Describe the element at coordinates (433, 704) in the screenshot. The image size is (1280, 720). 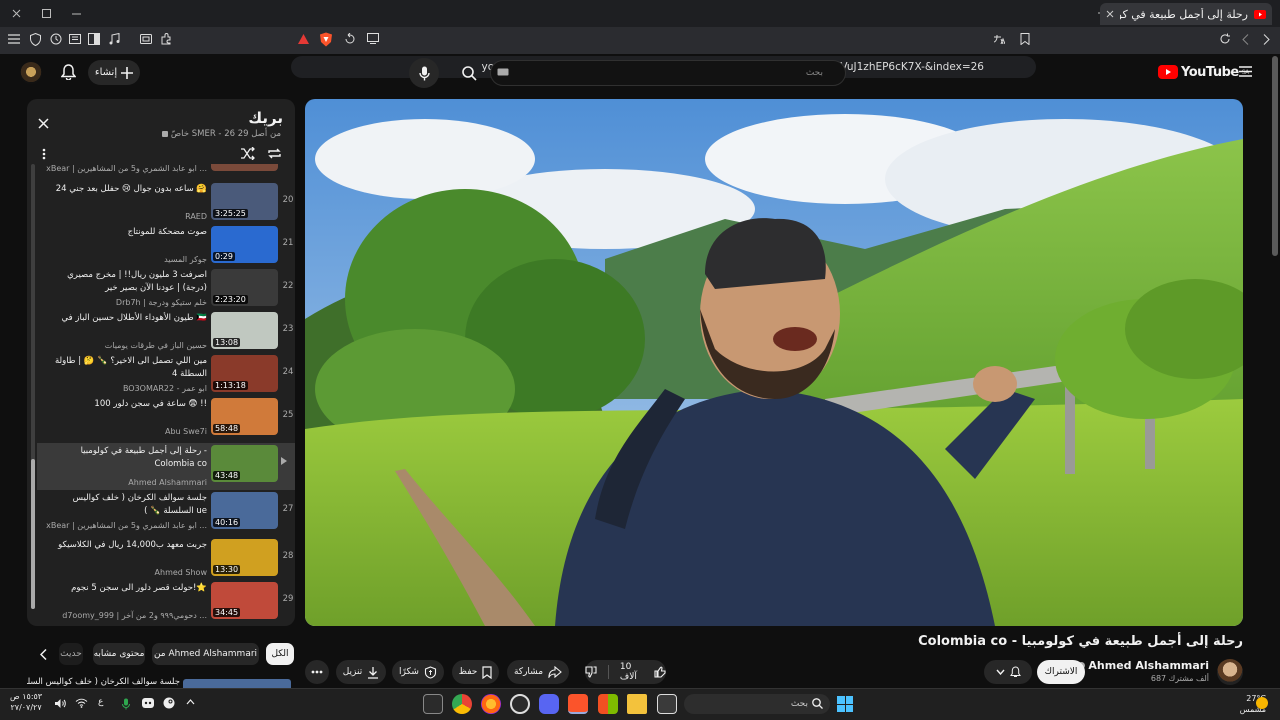
I see `epic-games-icon` at that location.